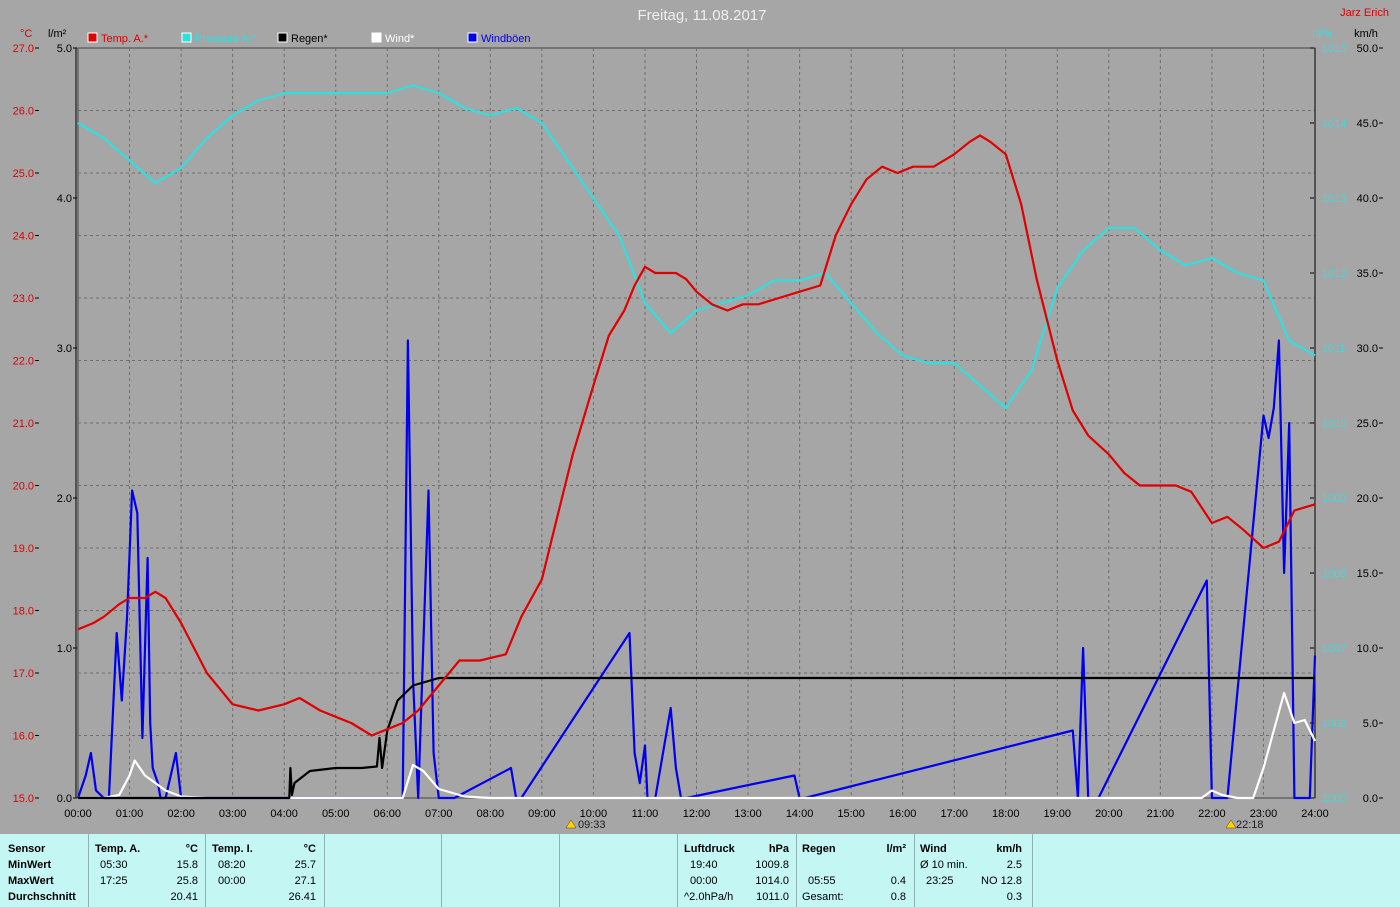 This screenshot has height=907, width=1400. What do you see at coordinates (506, 39) in the screenshot?
I see `legend-label: Windböen` at bounding box center [506, 39].